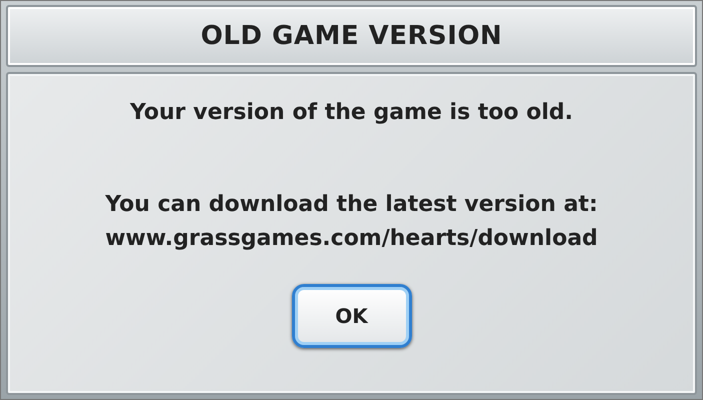  What do you see at coordinates (352, 113) in the screenshot?
I see `message-text: Your version of the game is too old.` at bounding box center [352, 113].